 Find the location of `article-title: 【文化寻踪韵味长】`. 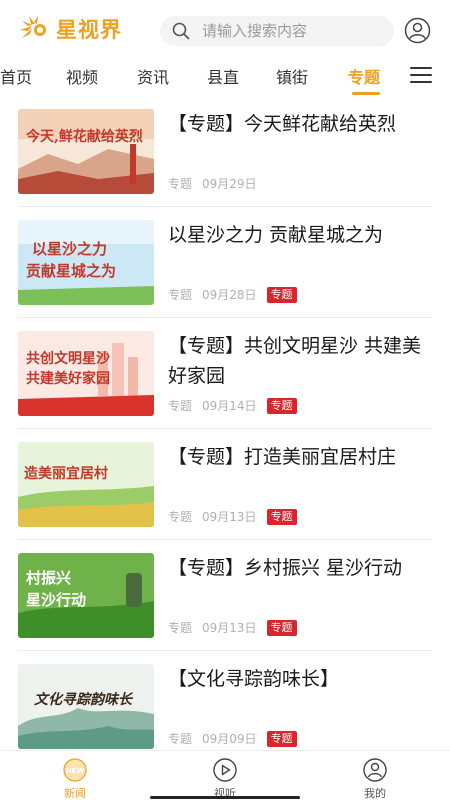

article-title: 【文化寻踪韵味长】 is located at coordinates (254, 679).